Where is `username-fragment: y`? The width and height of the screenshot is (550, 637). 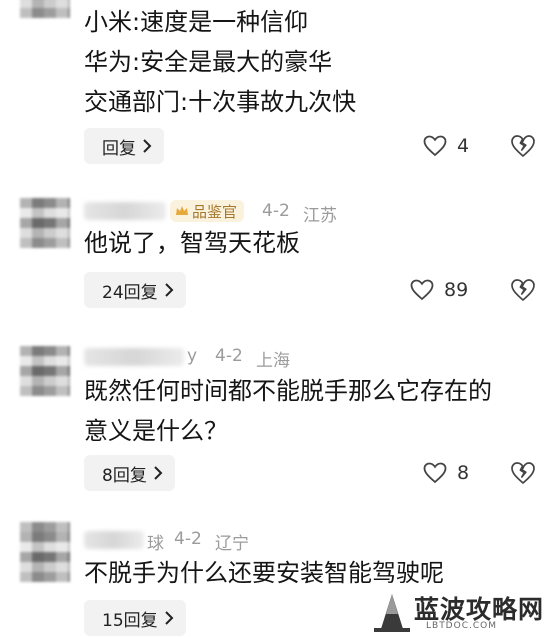 username-fragment: y is located at coordinates (192, 356).